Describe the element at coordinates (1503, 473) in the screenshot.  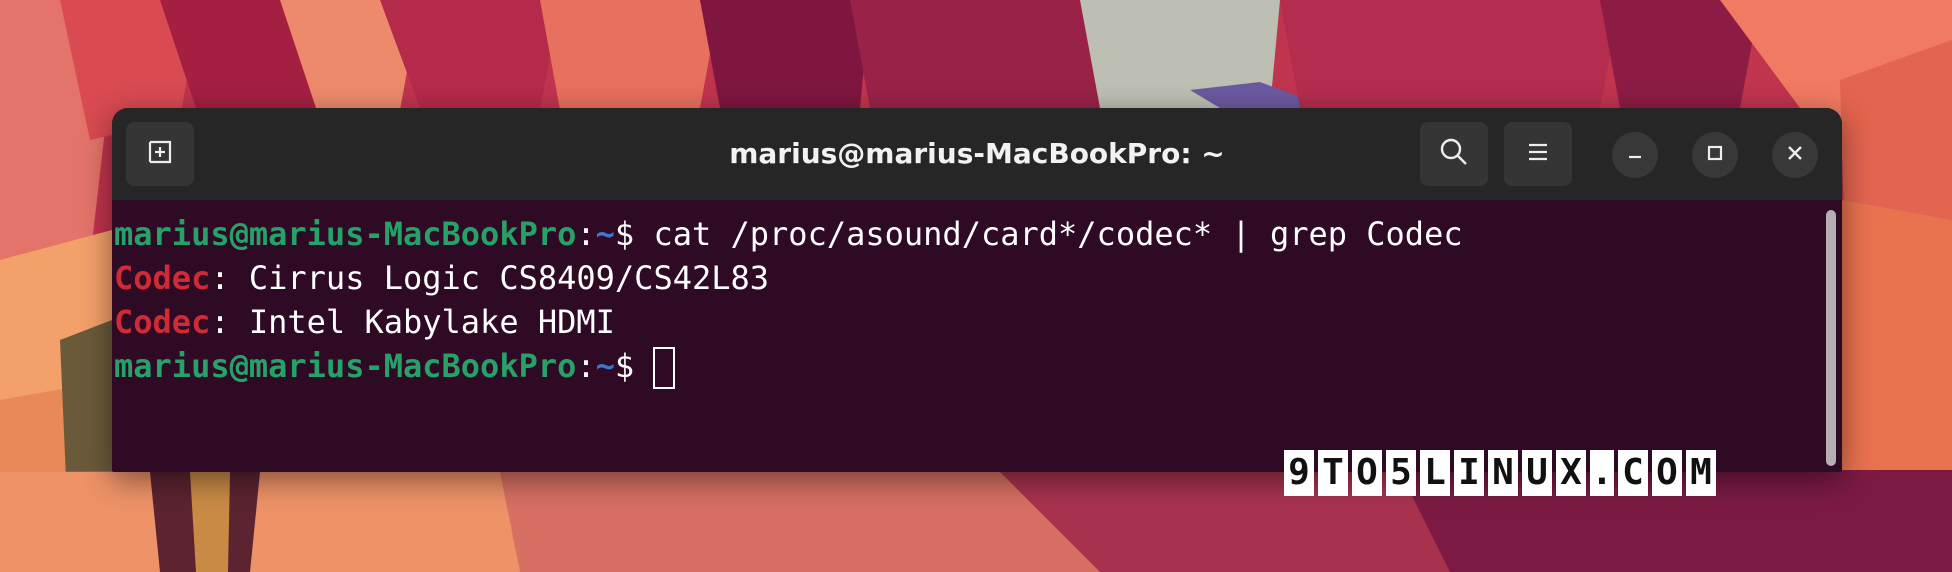
I see `watermark-char: N` at that location.